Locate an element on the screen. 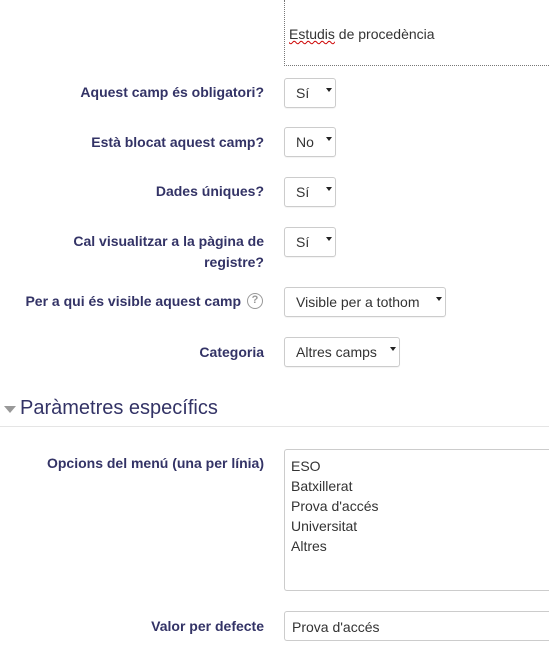 This screenshot has height=649, width=549. default-value-label: Valor per defecte is located at coordinates (207, 626).